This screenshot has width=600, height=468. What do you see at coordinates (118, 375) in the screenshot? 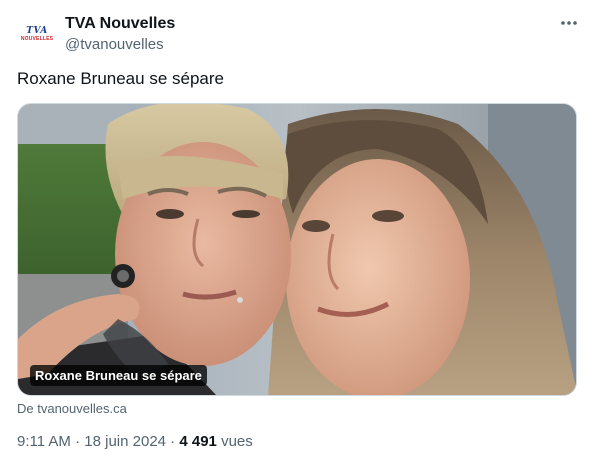
I see `card-image-caption: Roxane Bruneau se sépare` at bounding box center [118, 375].